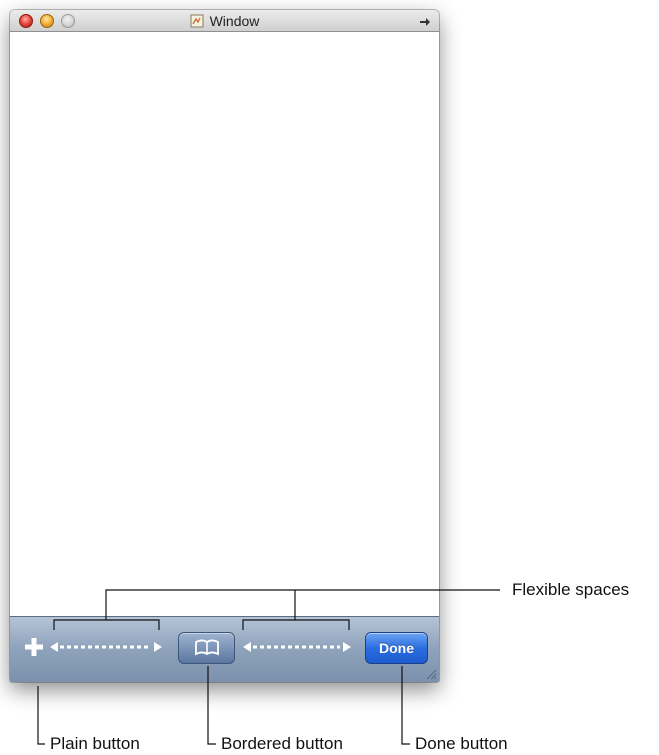  I want to click on callout-bordered-button: Bordered button, so click(282, 743).